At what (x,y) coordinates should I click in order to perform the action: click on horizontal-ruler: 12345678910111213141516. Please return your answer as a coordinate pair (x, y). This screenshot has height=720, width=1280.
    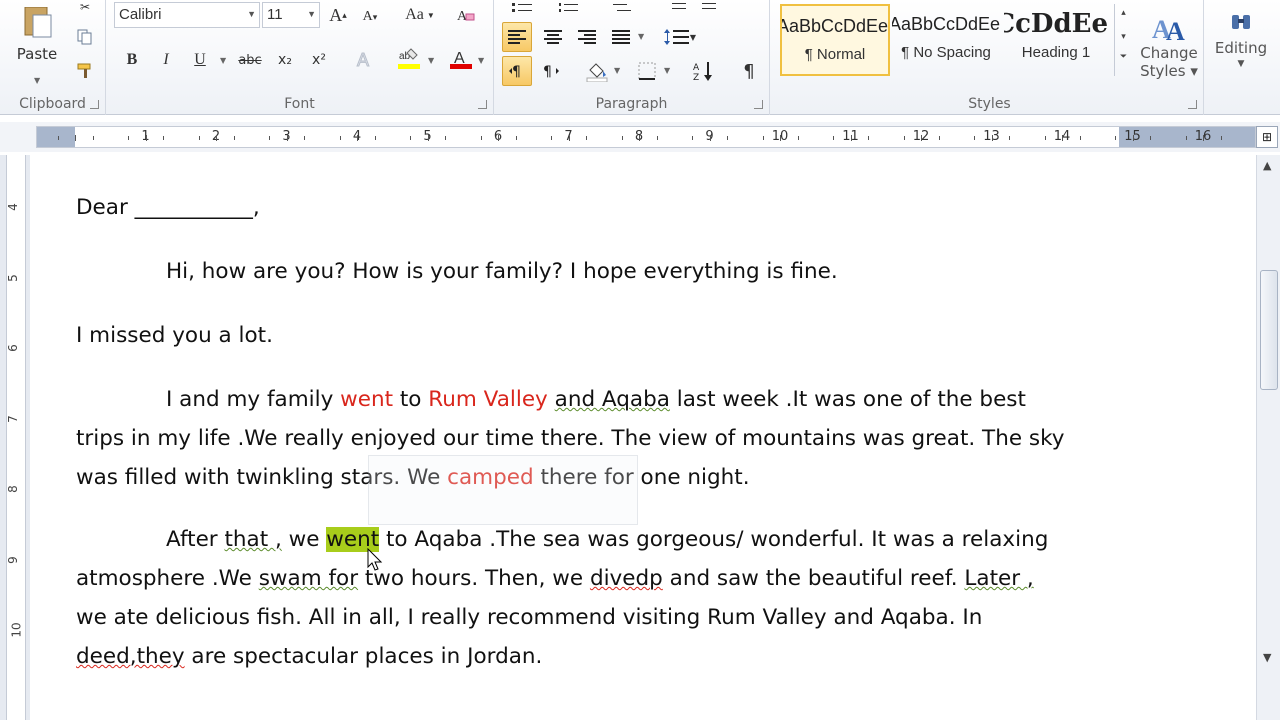
    Looking at the image, I should click on (646, 137).